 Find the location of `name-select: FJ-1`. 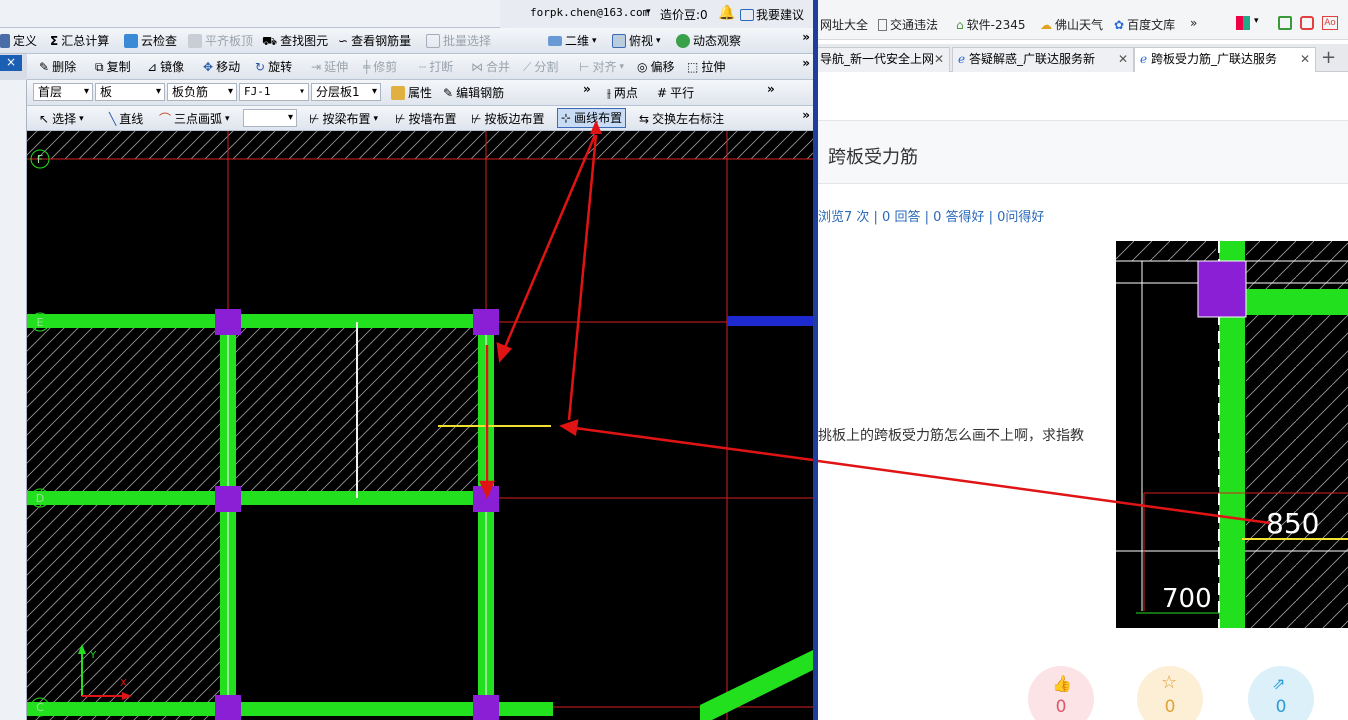

name-select: FJ-1 is located at coordinates (274, 92).